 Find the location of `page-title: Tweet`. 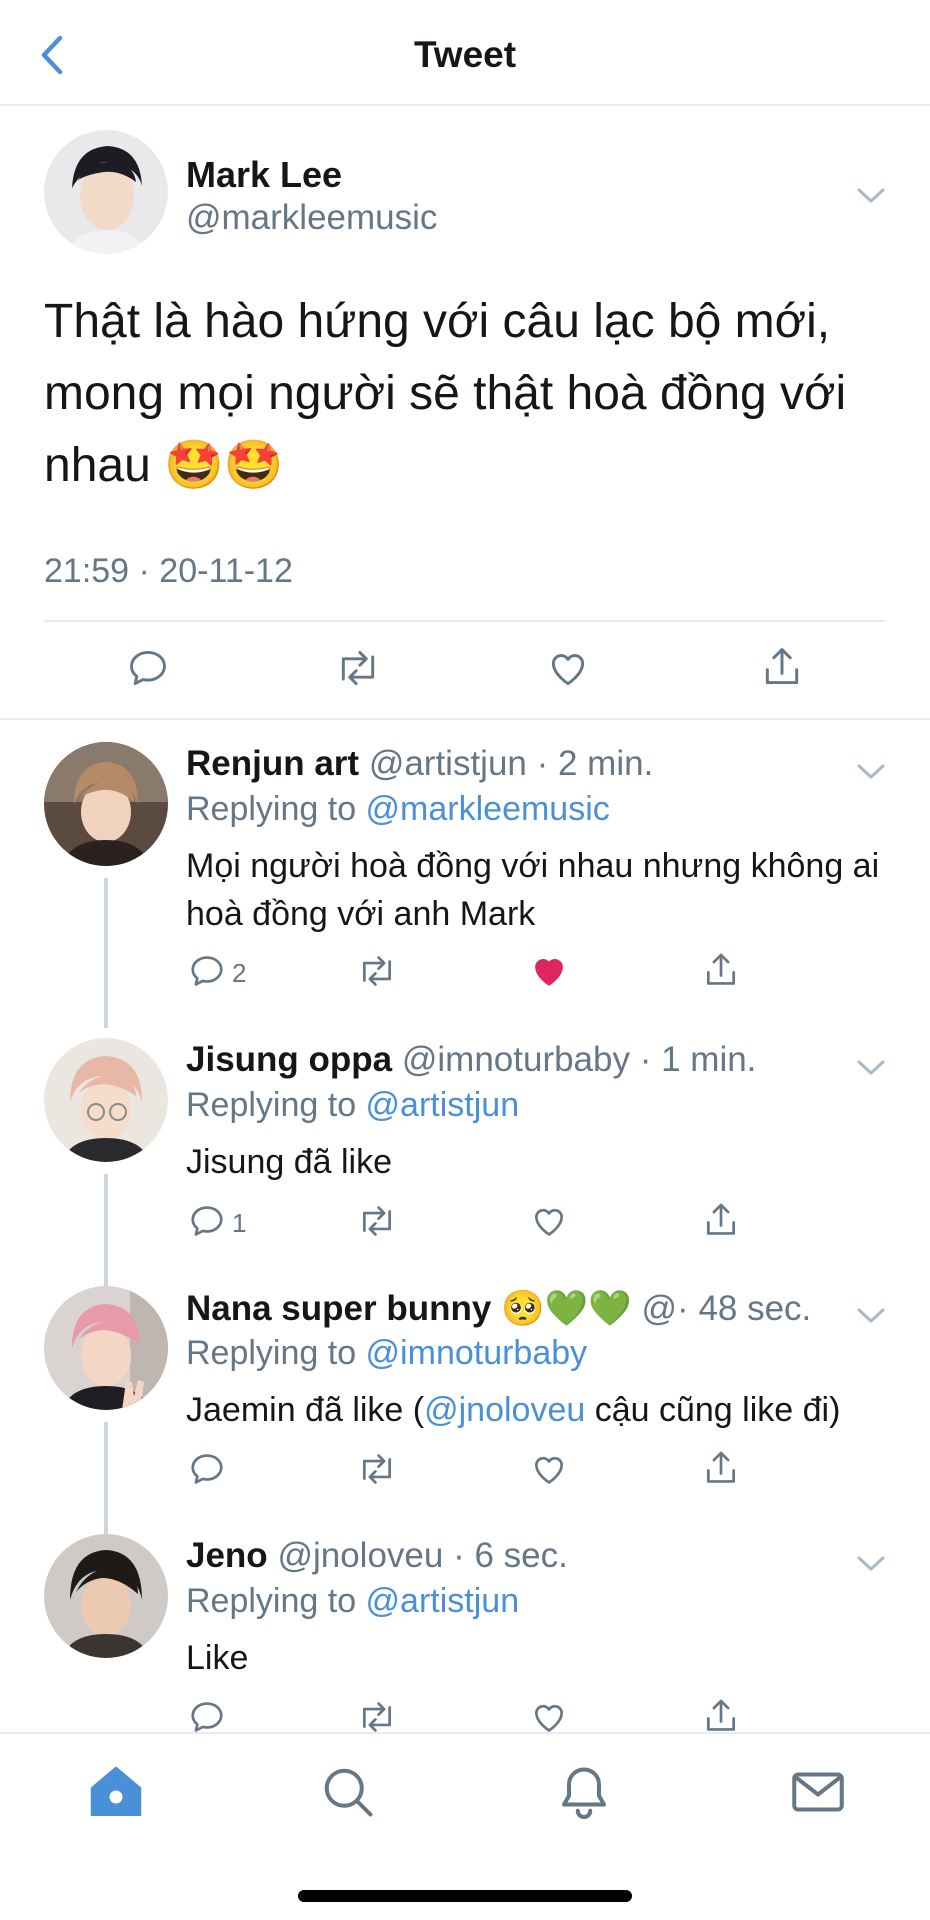

page-title: Tweet is located at coordinates (465, 54).